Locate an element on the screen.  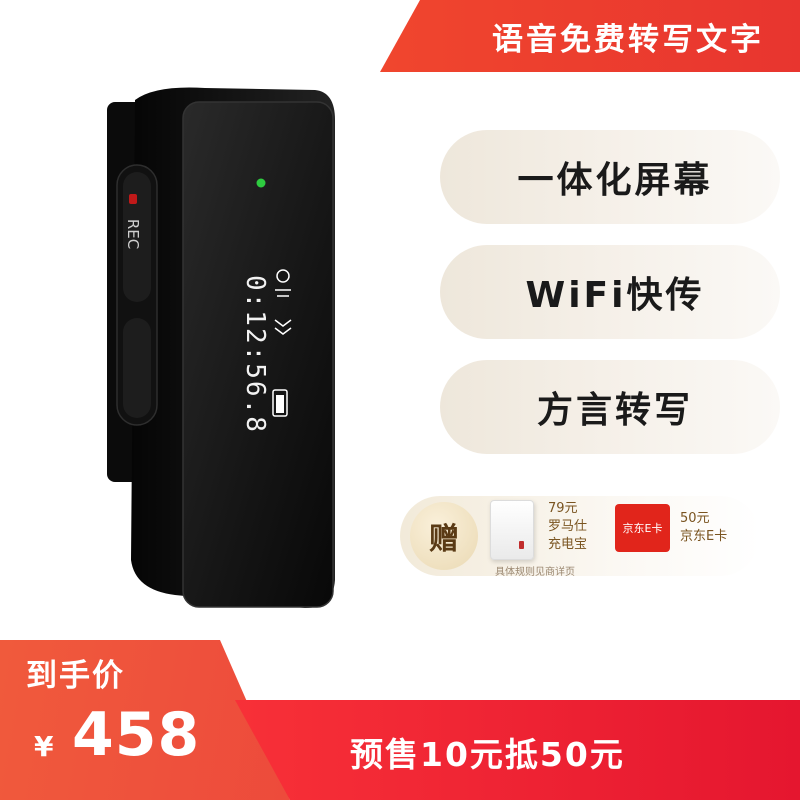
banner-text: 语音免费转写文字 is located at coordinates (628, 39).